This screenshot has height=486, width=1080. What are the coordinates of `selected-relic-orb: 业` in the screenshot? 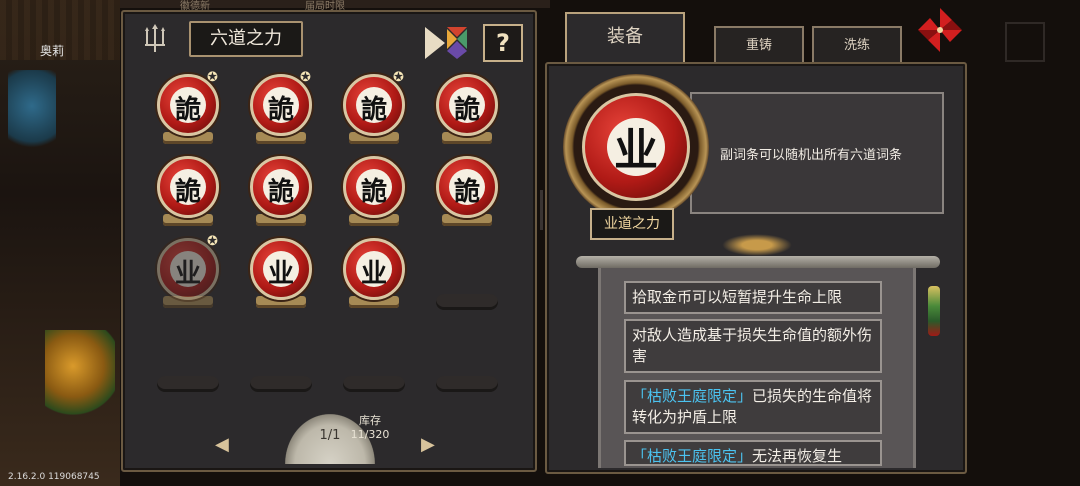 It's located at (636, 147).